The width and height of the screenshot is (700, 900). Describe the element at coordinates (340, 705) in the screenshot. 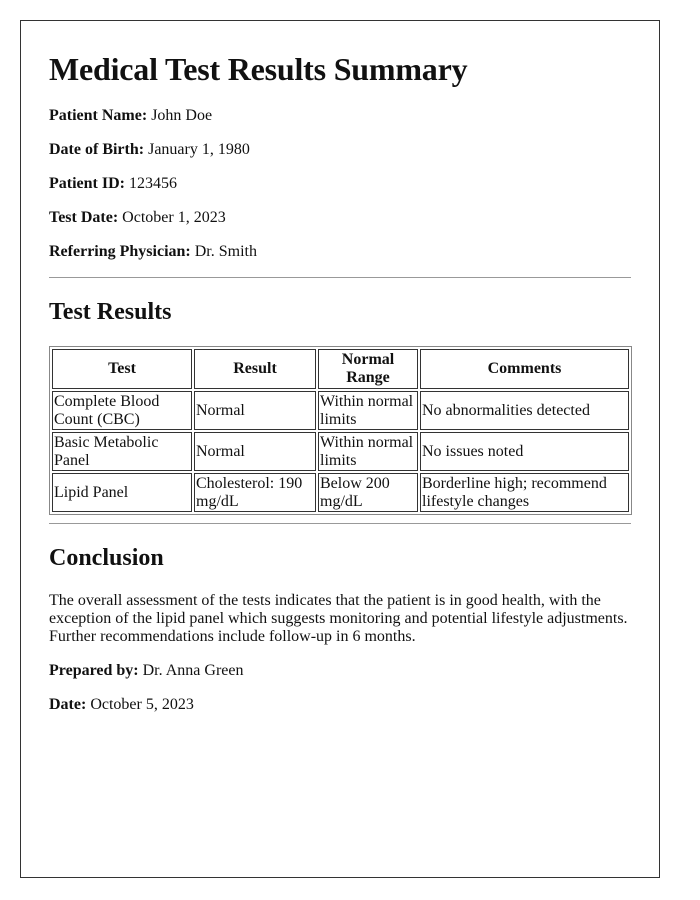

I see `report-date: Date: October 5, 2023` at that location.